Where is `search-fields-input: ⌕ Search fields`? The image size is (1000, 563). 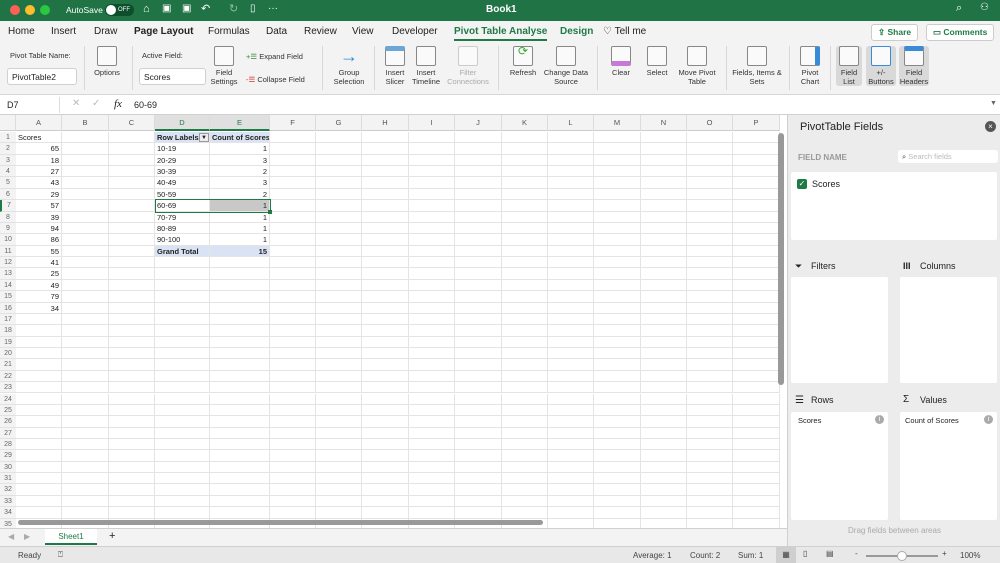
search-fields-input: ⌕ Search fields is located at coordinates (948, 156).